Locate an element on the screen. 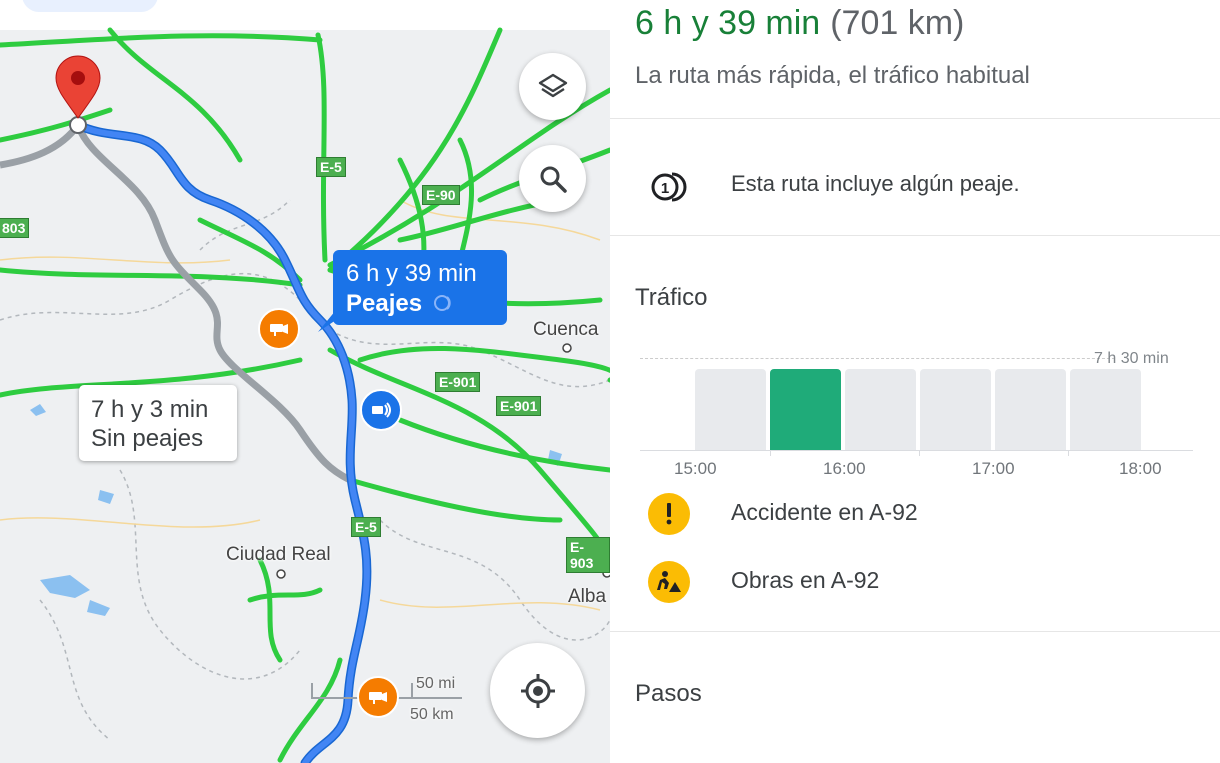 The image size is (1220, 763). search-icon is located at coordinates (553, 179).